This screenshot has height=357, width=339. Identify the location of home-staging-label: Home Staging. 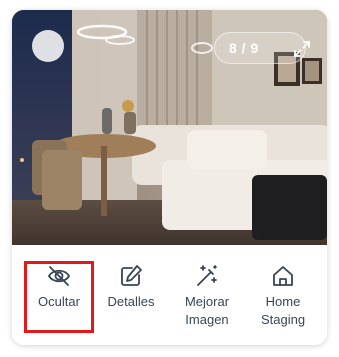
(283, 310).